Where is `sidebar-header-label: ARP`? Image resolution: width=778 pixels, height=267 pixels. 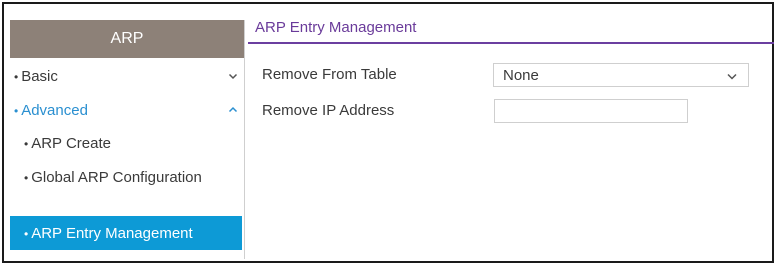
sidebar-header-label: ARP is located at coordinates (127, 38).